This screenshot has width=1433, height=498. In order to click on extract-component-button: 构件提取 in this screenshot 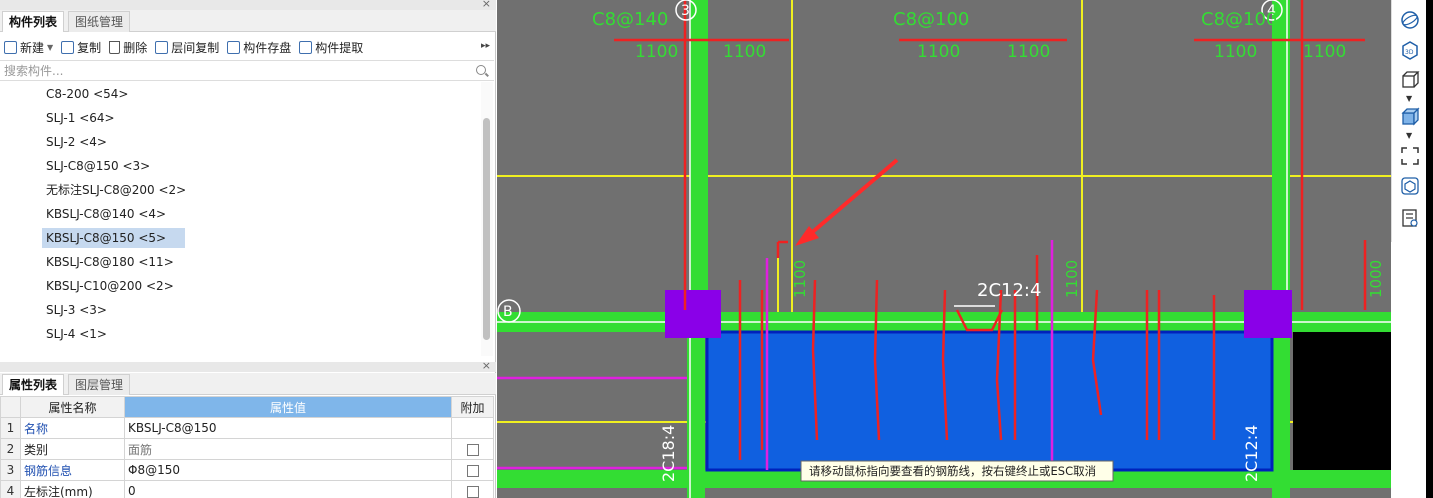, I will do `click(331, 47)`.